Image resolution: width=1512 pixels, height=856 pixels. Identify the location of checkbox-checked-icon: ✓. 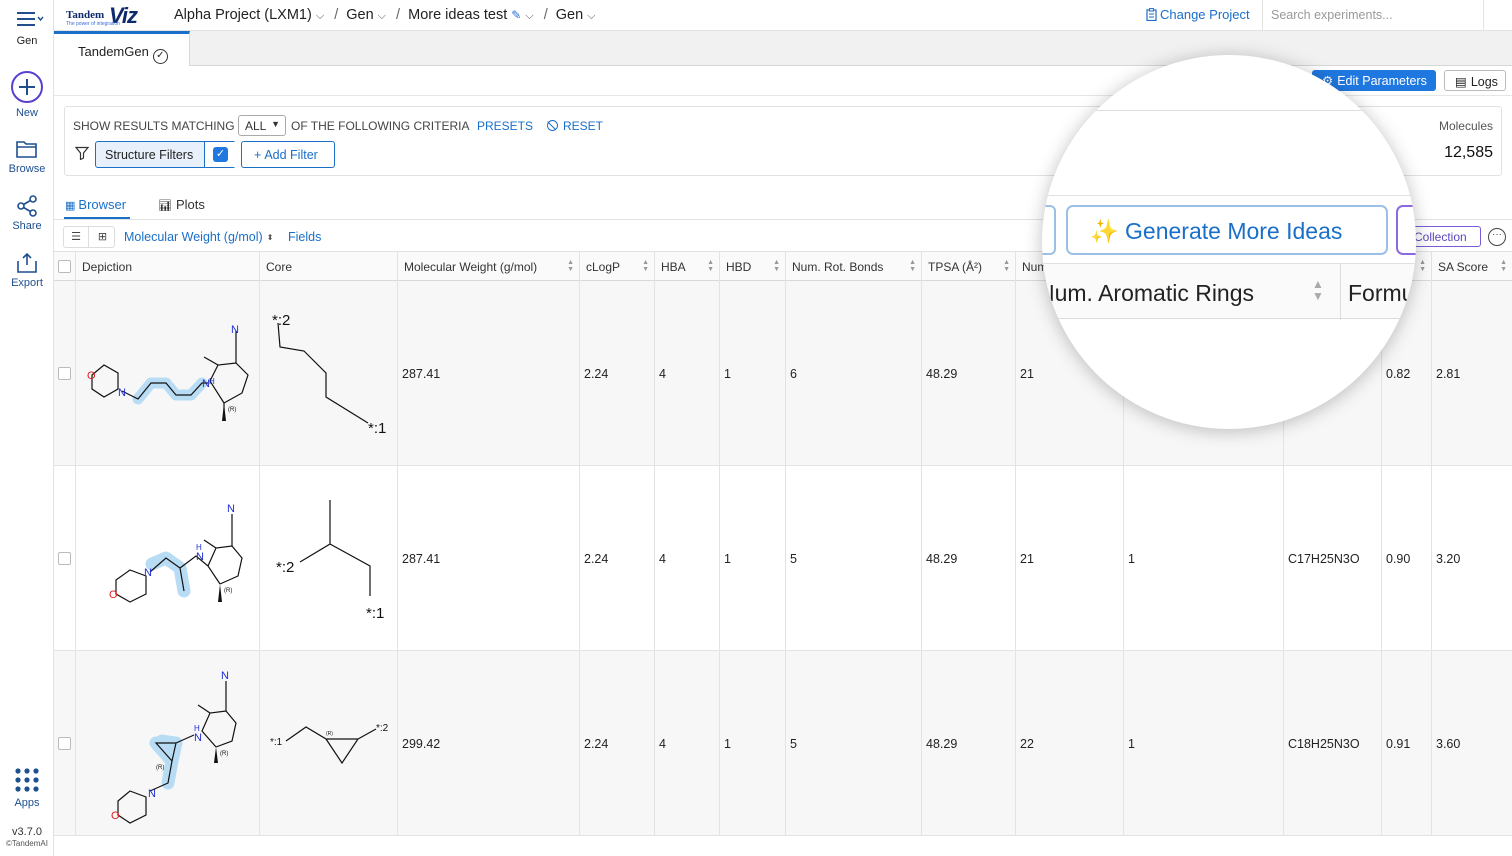
(220, 154).